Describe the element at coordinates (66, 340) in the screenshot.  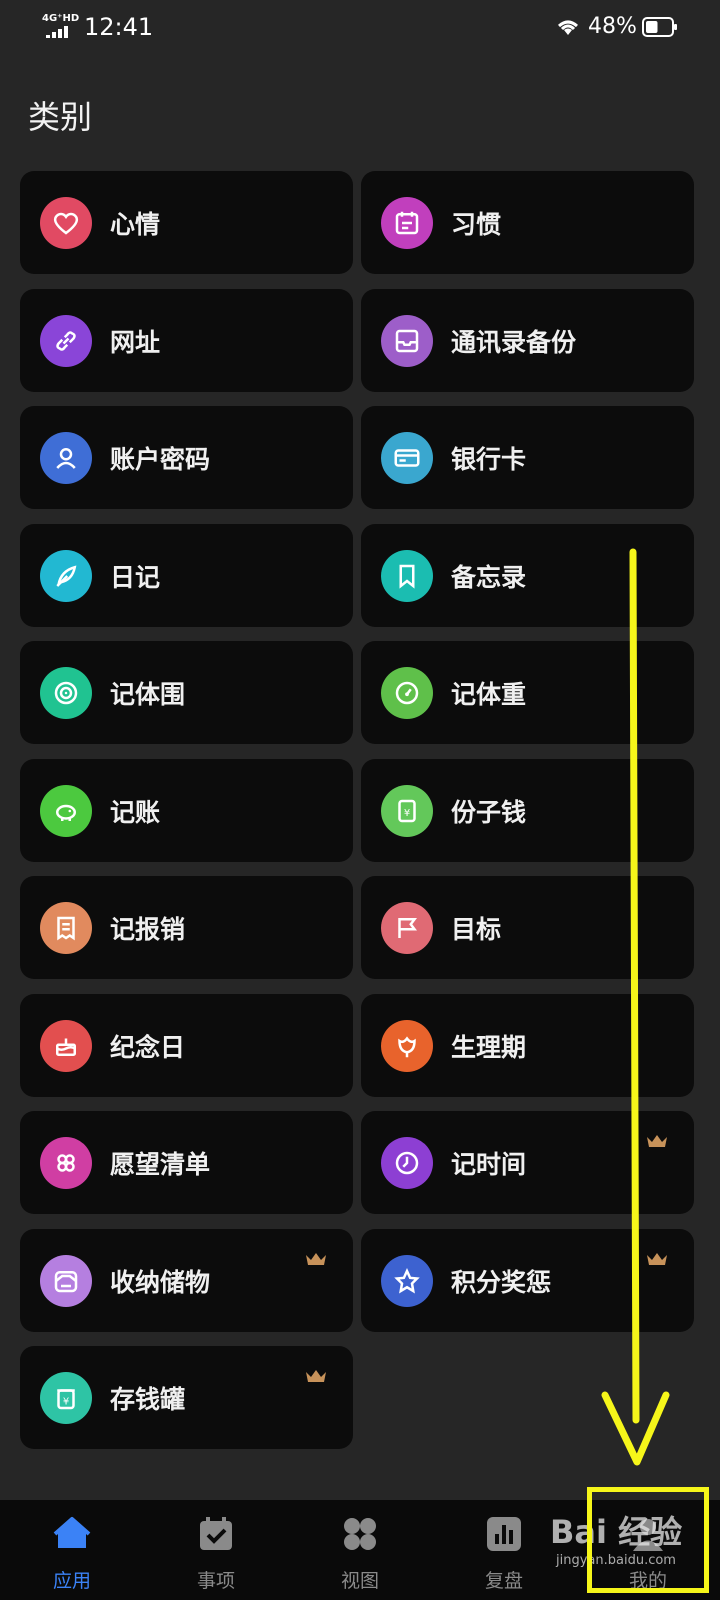
I see `link-icon` at that location.